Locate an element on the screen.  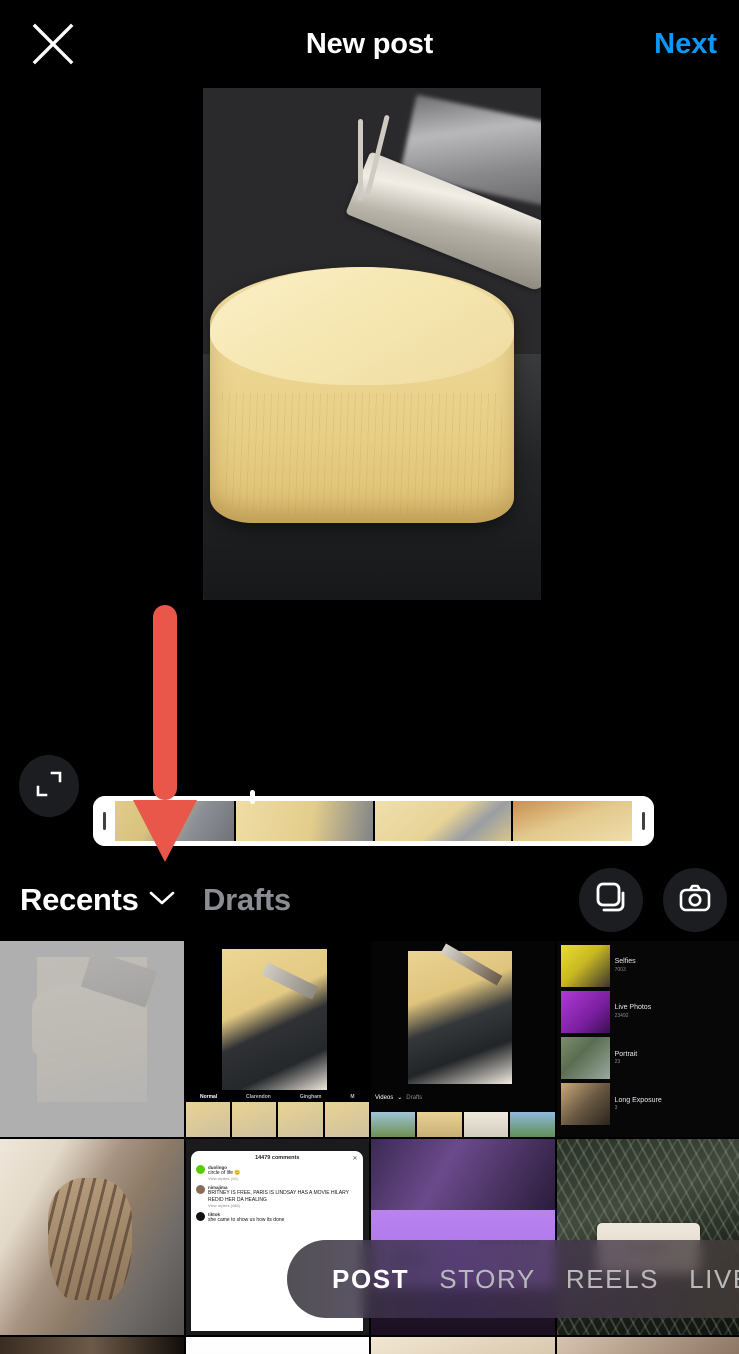
multi-select-button is located at coordinates (611, 900).